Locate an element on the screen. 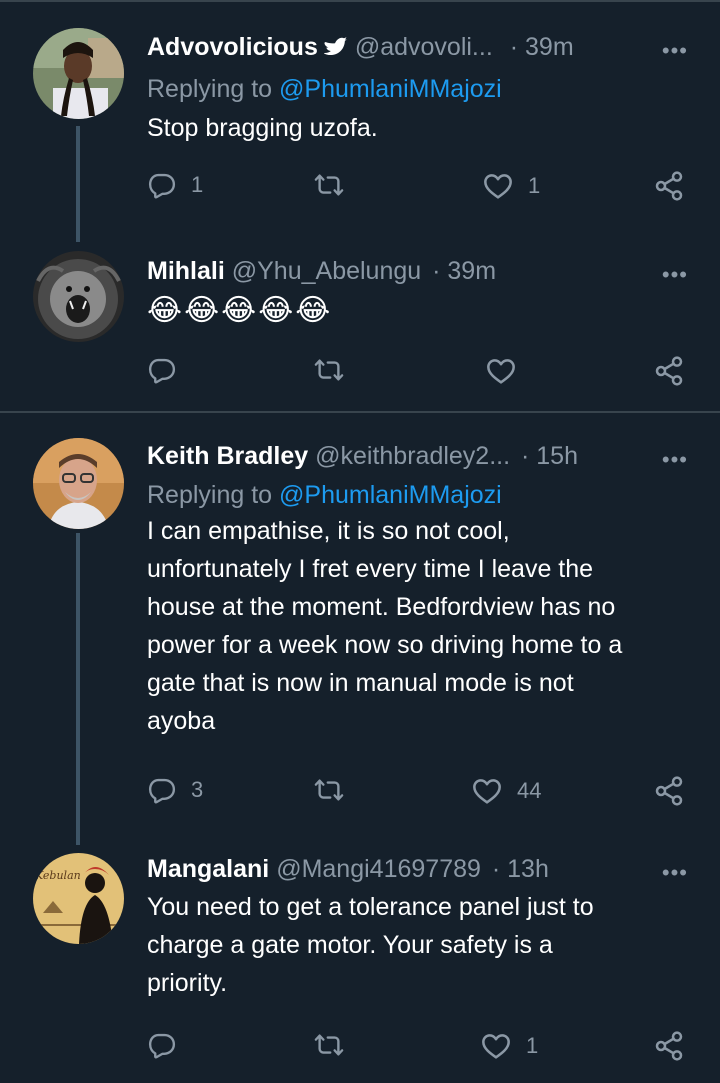 The height and width of the screenshot is (1083, 720). display-name: Mihlali is located at coordinates (186, 271).